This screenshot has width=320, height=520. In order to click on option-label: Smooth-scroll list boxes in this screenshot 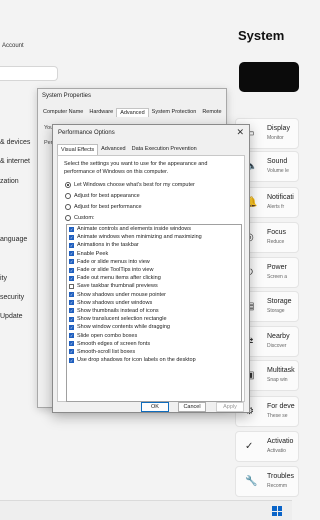, I will do `click(106, 351)`.